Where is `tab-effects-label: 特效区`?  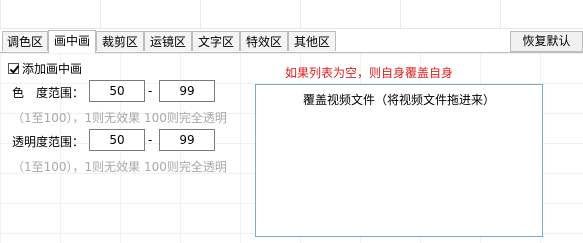 tab-effects-label: 特效区 is located at coordinates (263, 42).